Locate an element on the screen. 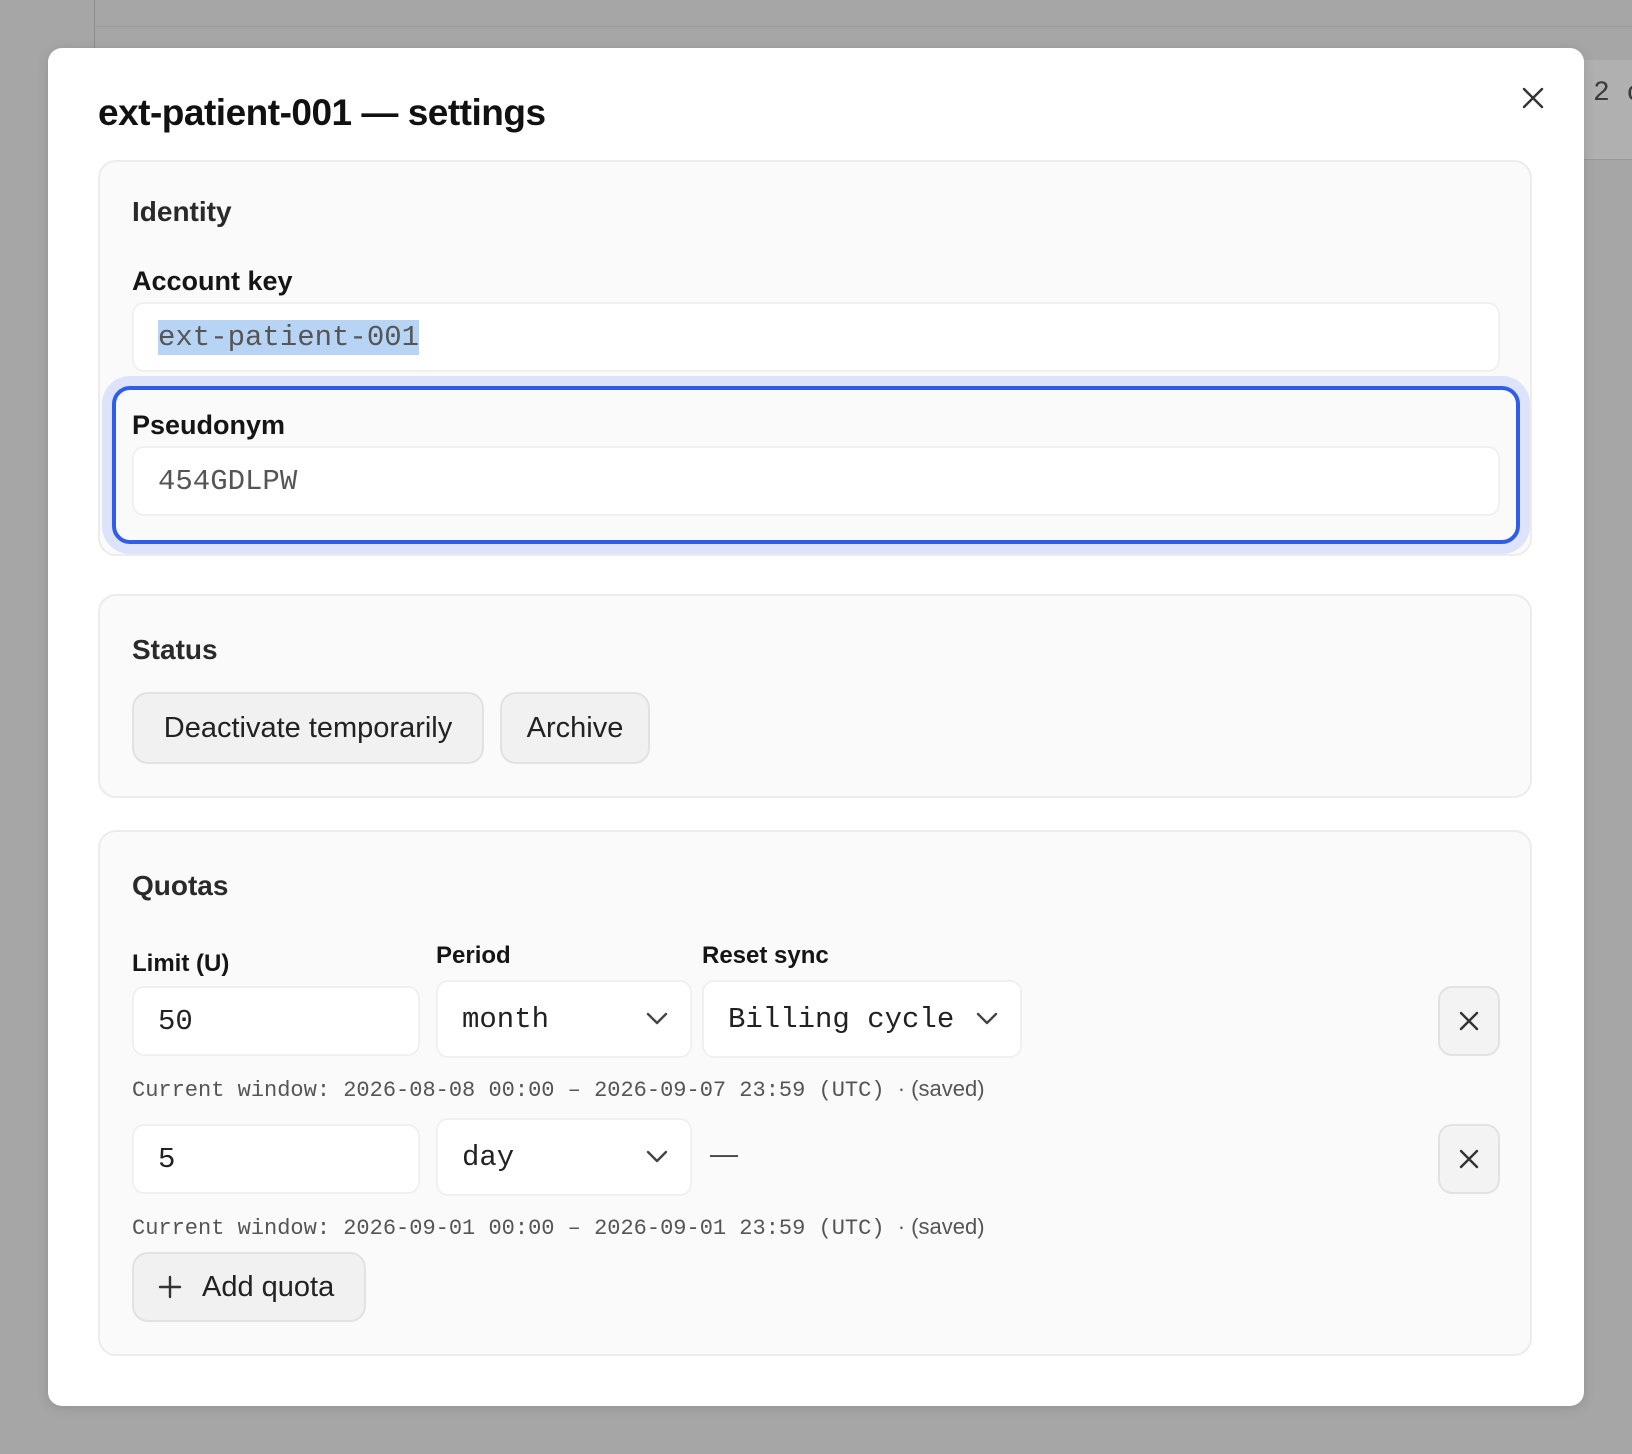  account-key-label: Account key is located at coordinates (212, 281).